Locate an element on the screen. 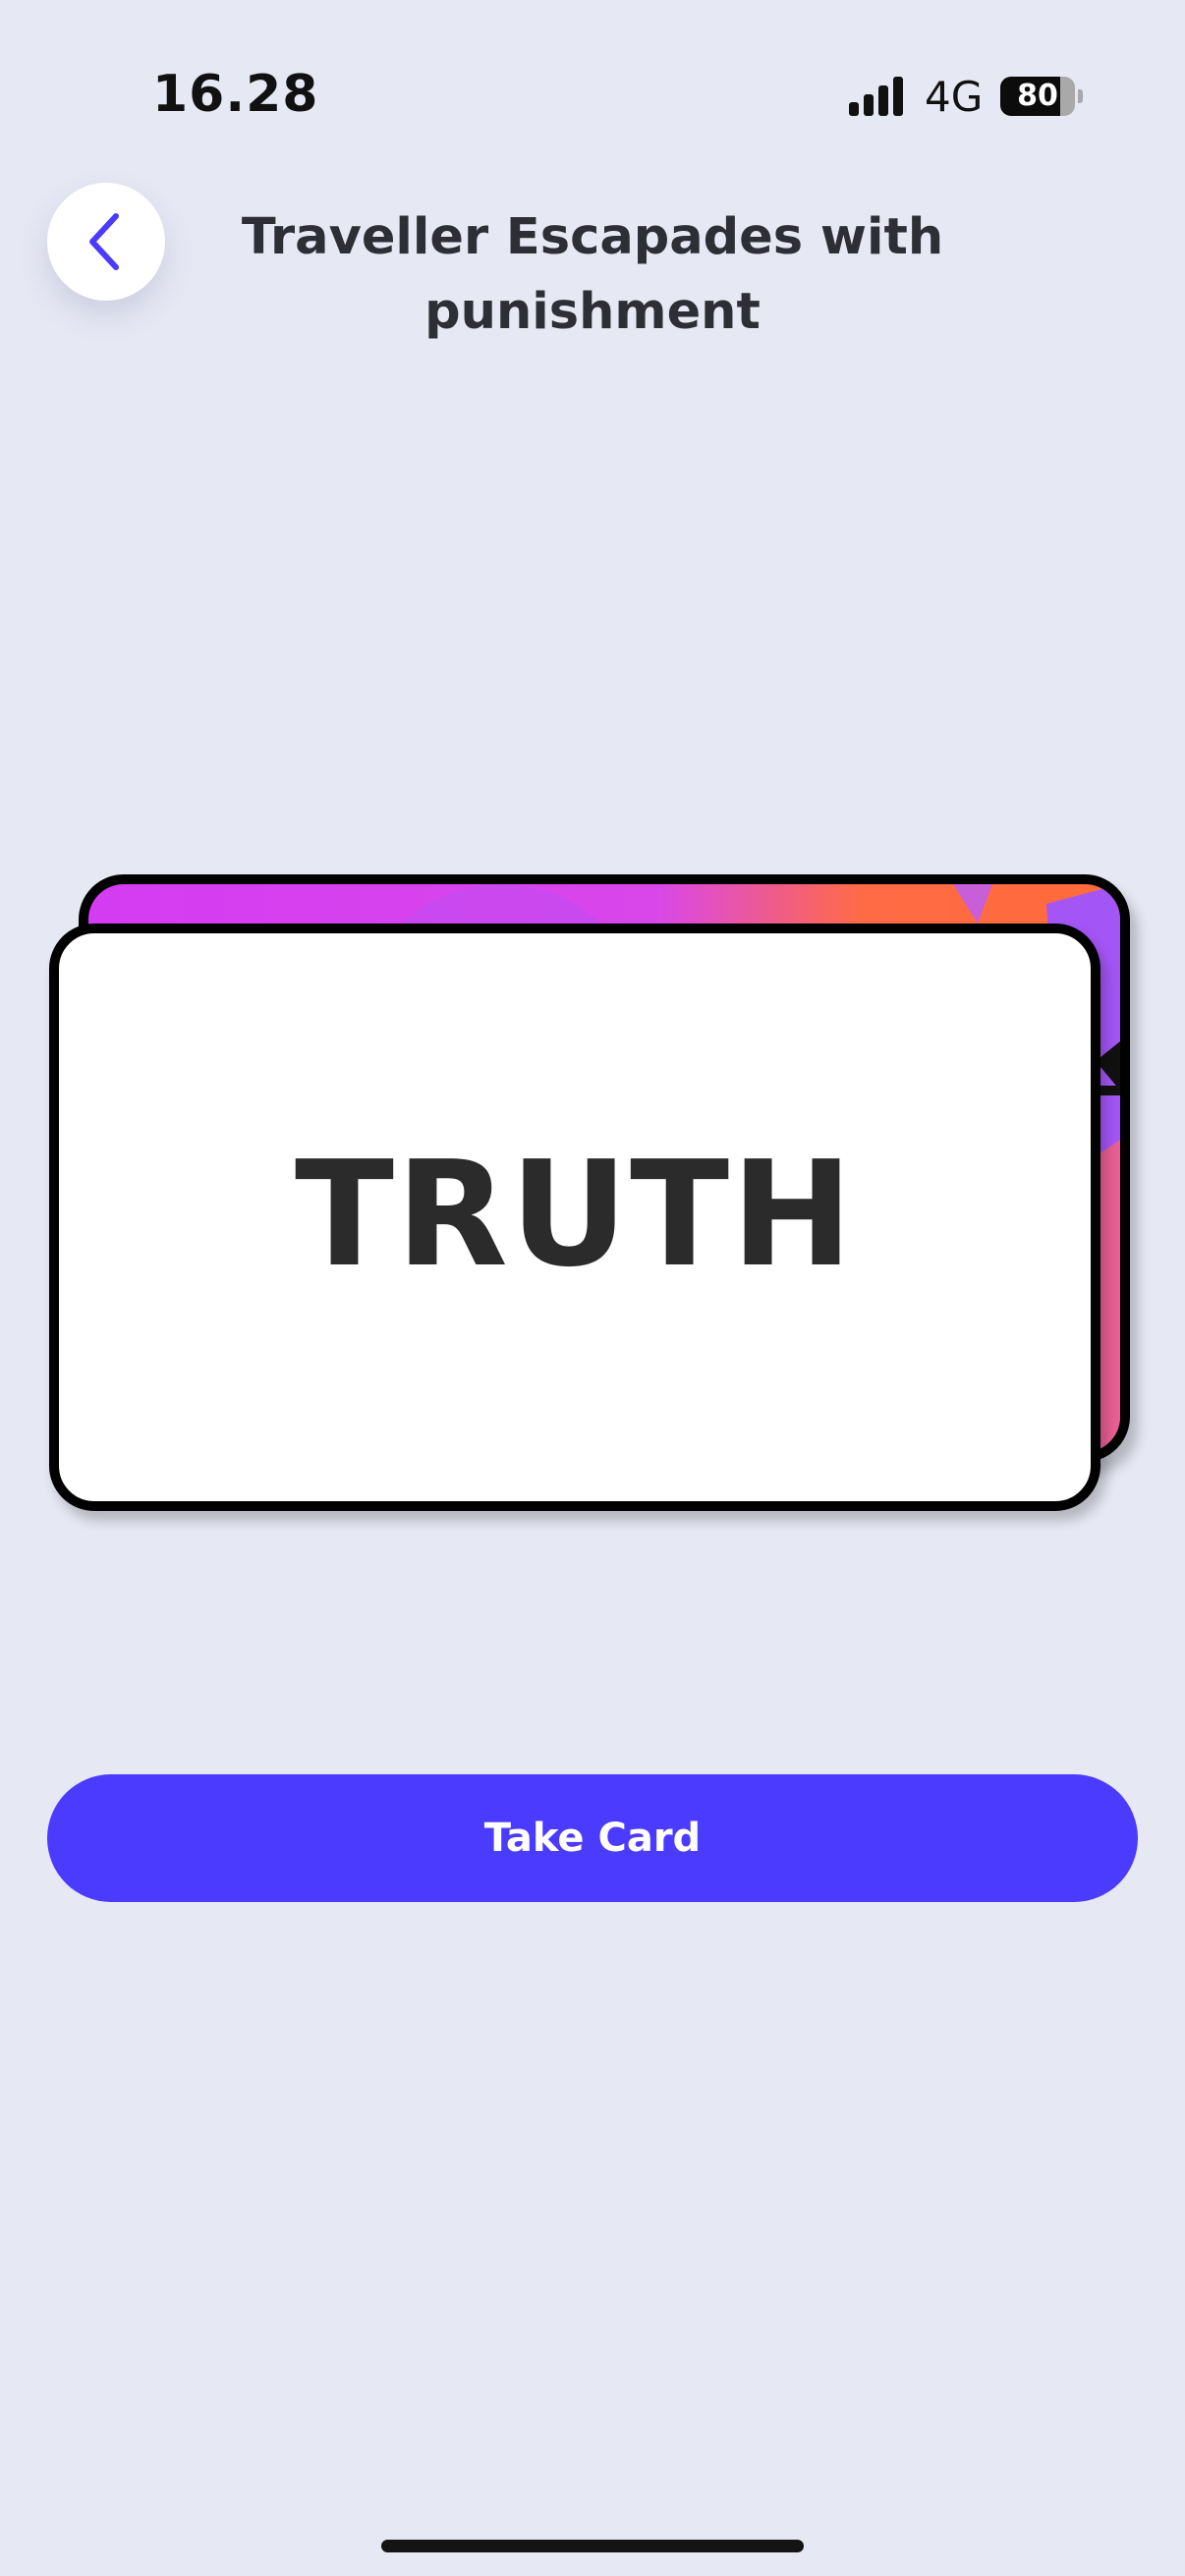 This screenshot has width=1185, height=2576. page-title: Traveller Escapades with punishment is located at coordinates (592, 275).